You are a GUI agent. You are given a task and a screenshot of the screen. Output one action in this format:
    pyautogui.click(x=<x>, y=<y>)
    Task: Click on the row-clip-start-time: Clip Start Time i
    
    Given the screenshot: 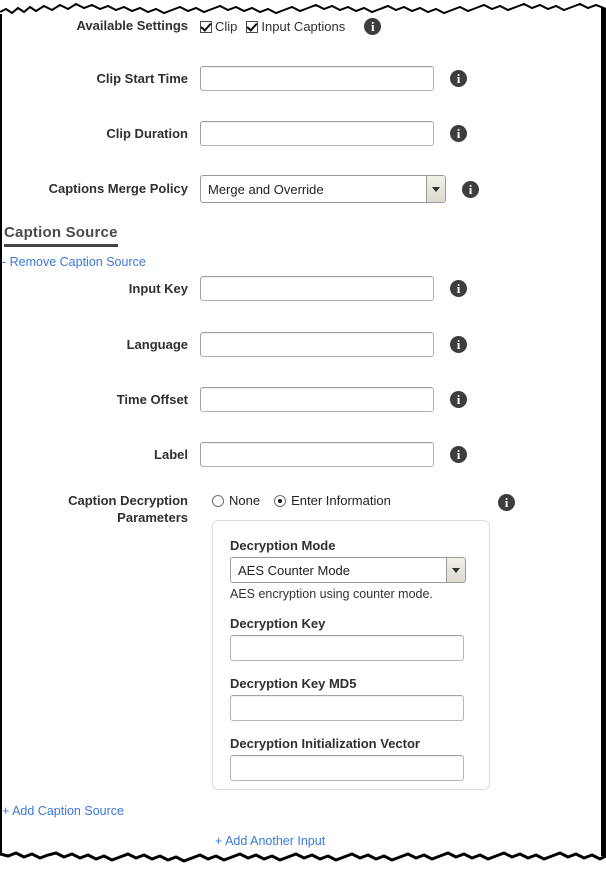 What is the action you would take?
    pyautogui.click(x=303, y=78)
    